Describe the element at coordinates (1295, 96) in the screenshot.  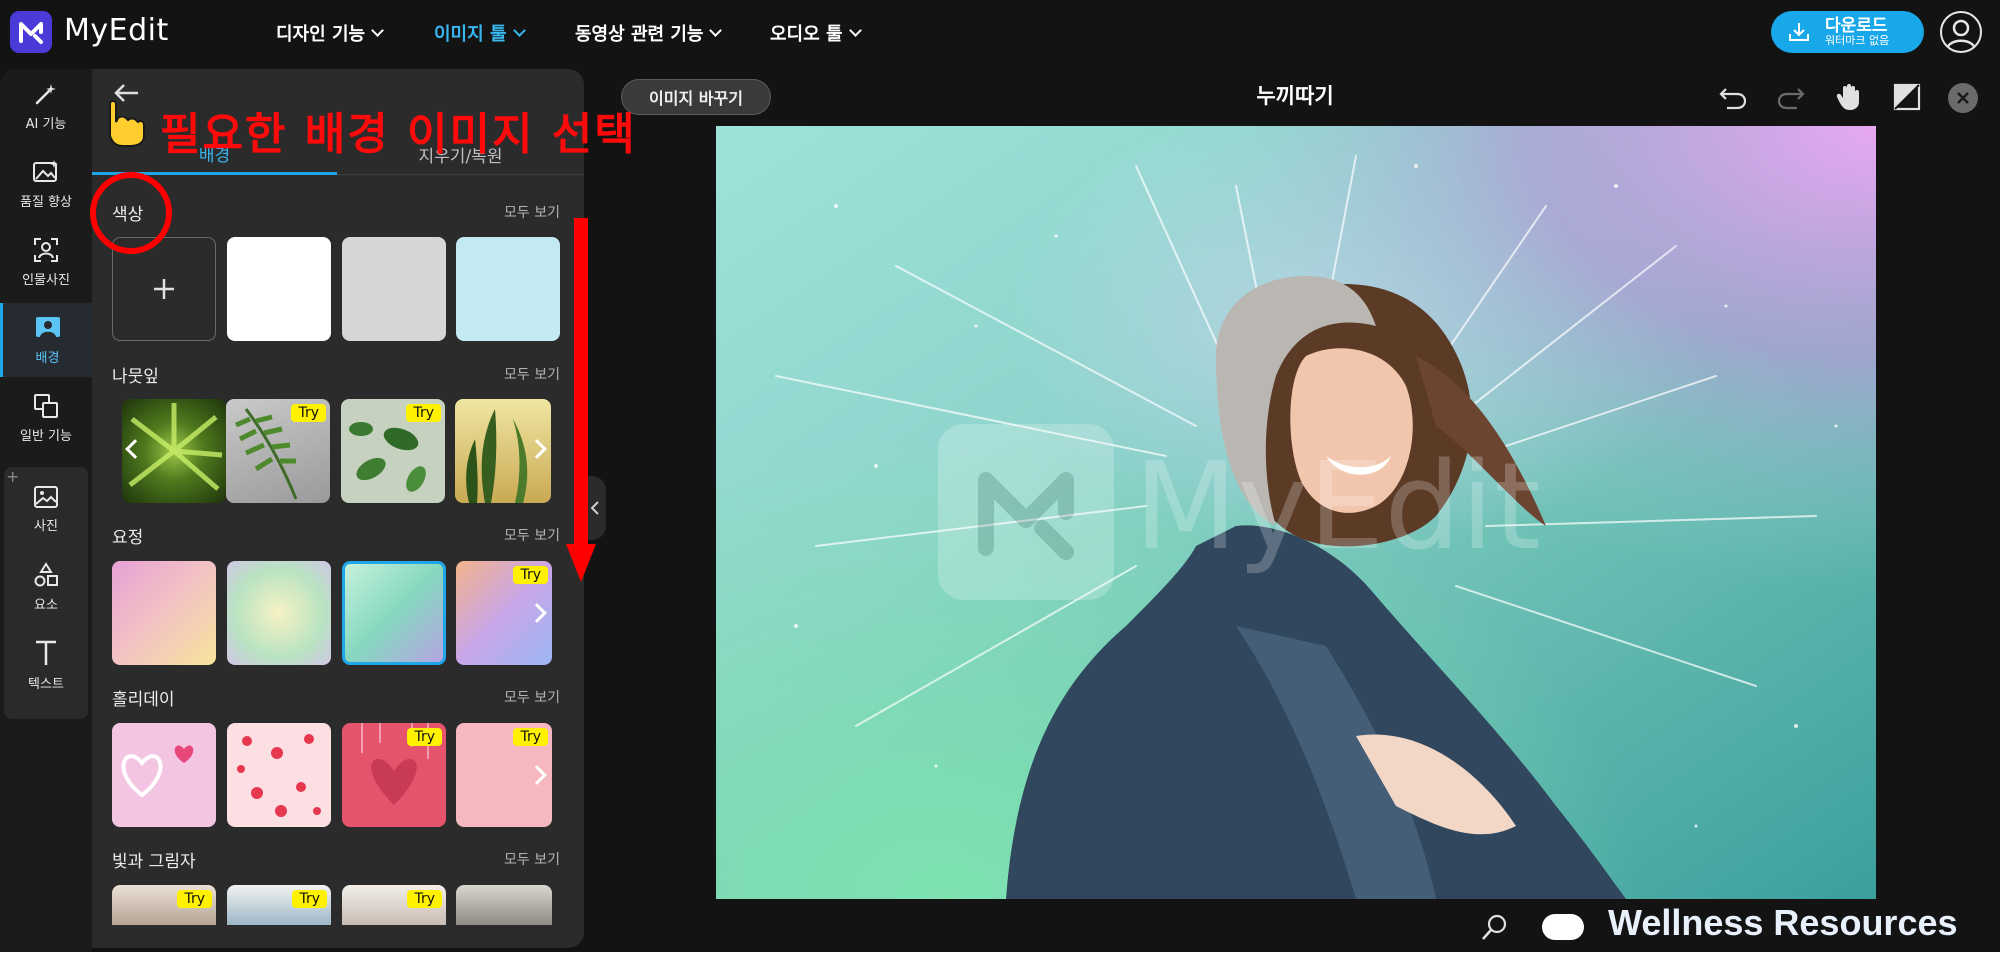
I see `editor-title: 누끼따기` at that location.